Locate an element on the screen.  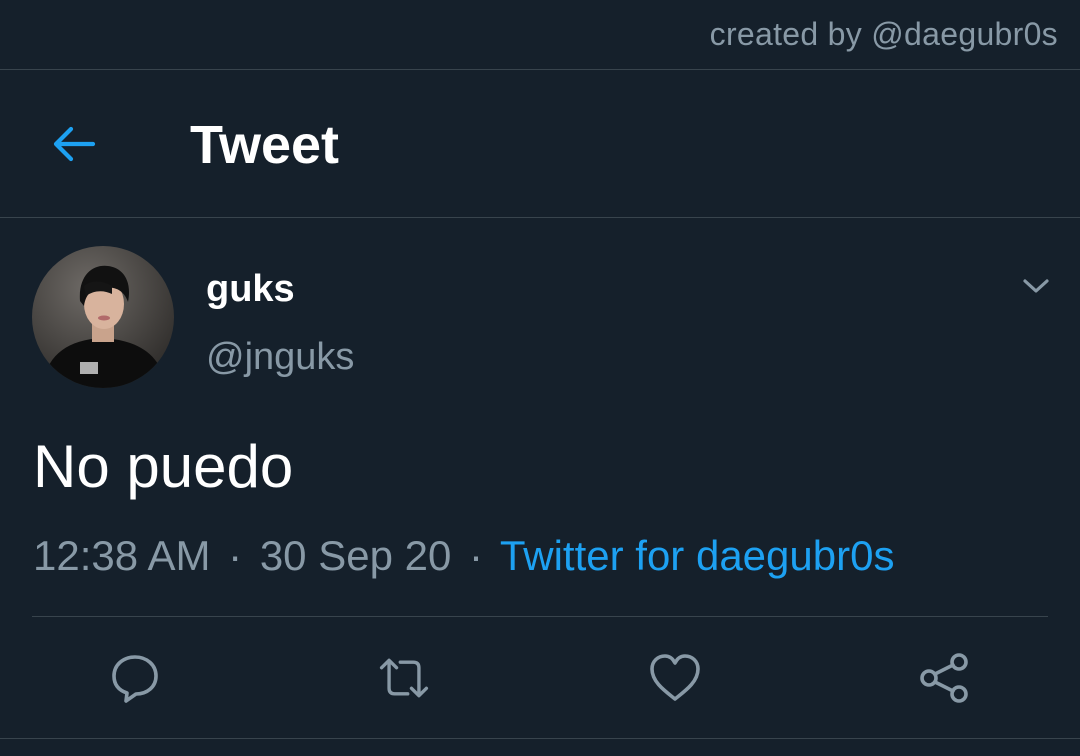
back-button is located at coordinates (74, 144).